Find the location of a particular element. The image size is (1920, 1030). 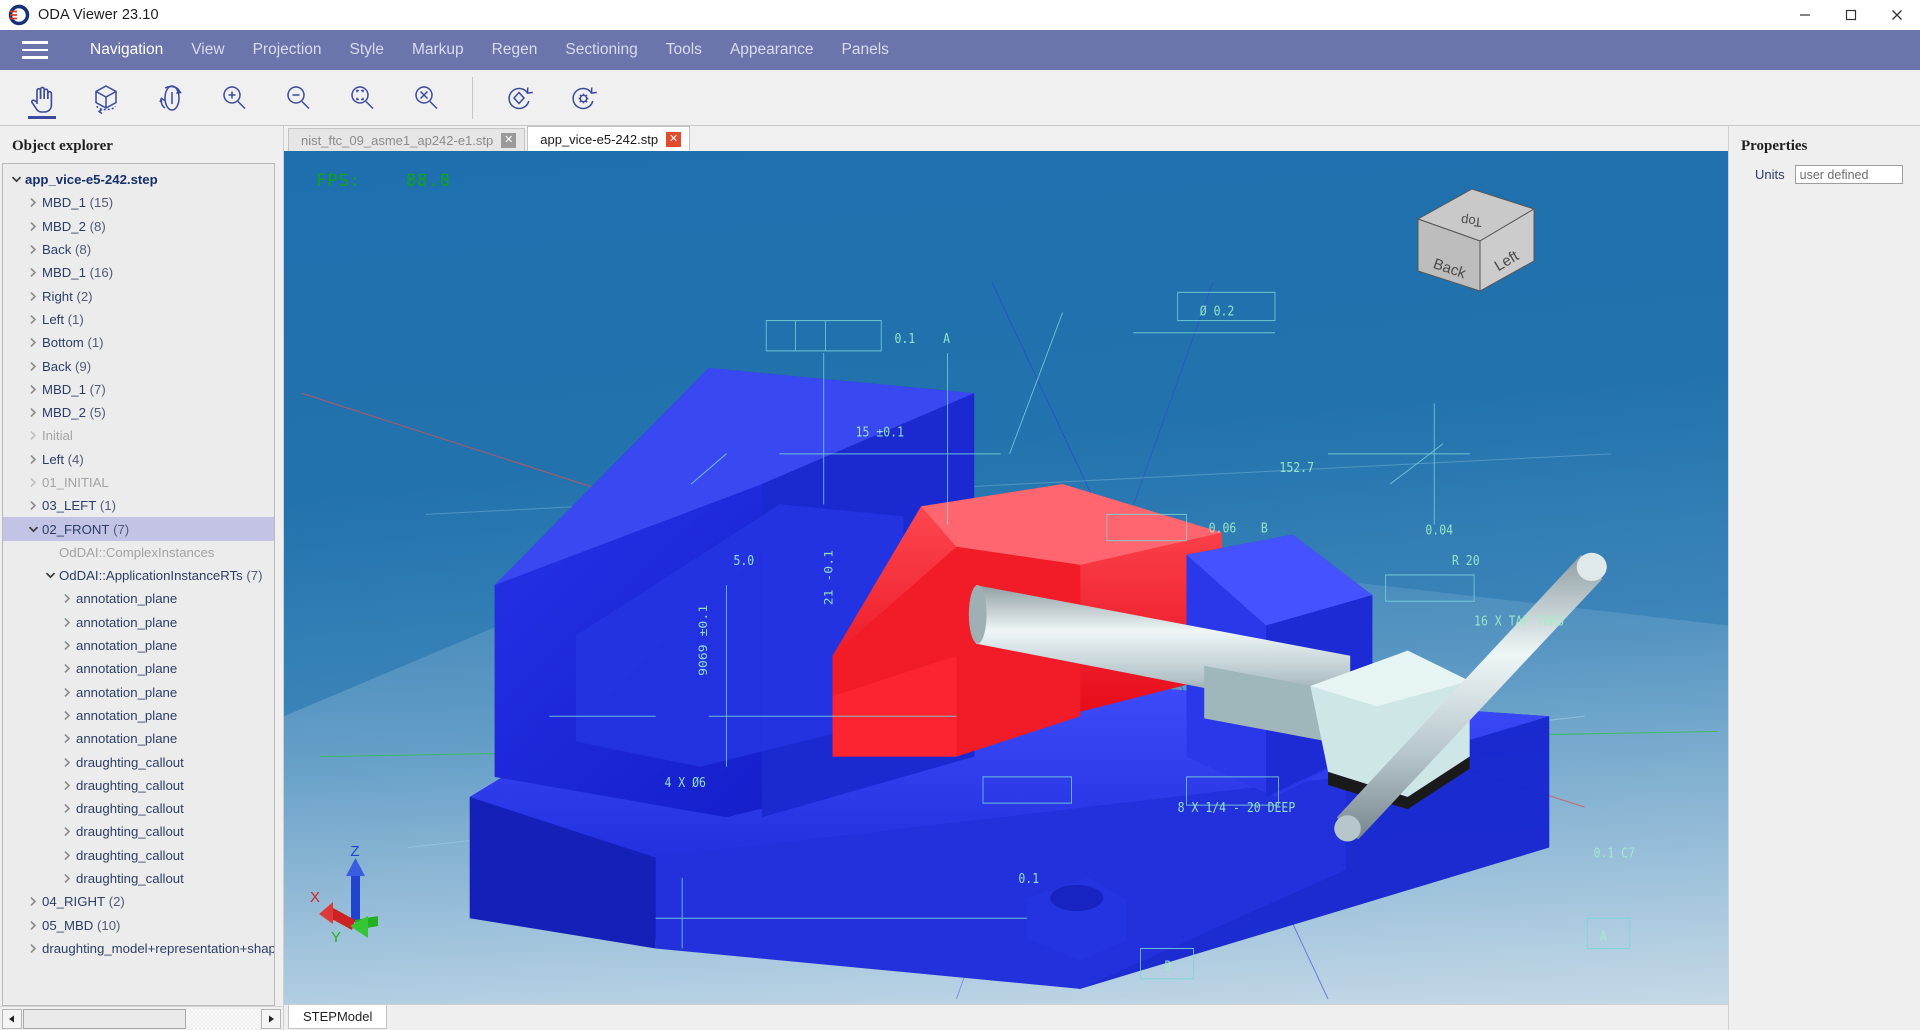

tree-item: 05_MBD (10) is located at coordinates (138, 925).